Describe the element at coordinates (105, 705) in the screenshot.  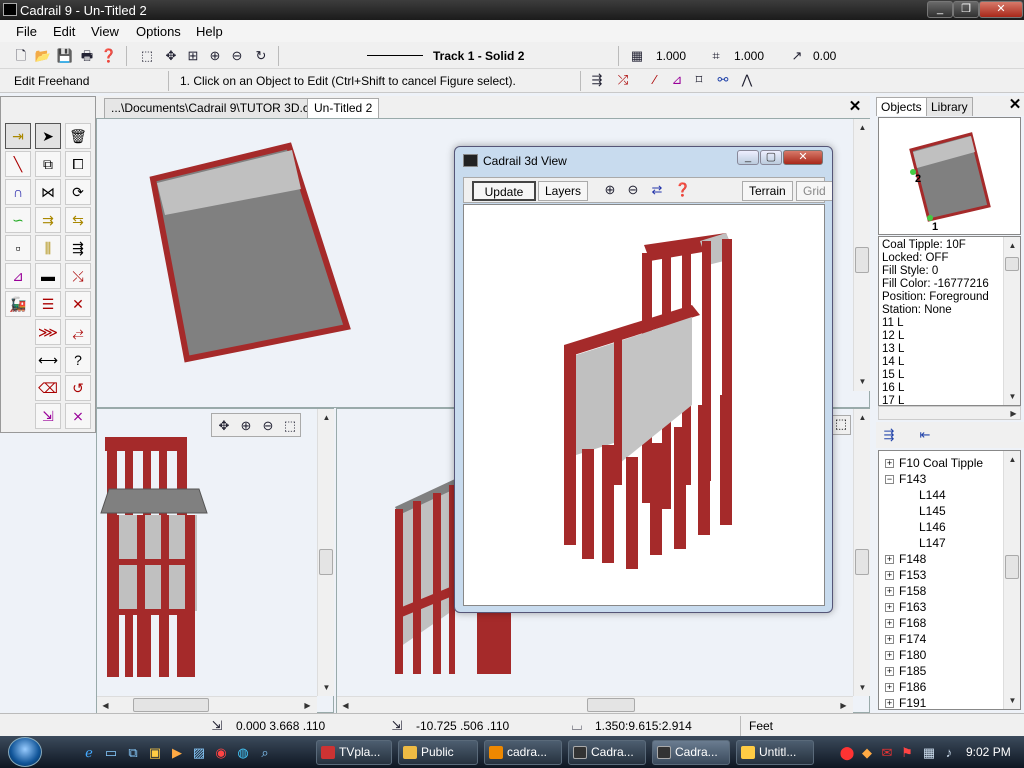
I see `scroll-left-icon: ◀` at that location.